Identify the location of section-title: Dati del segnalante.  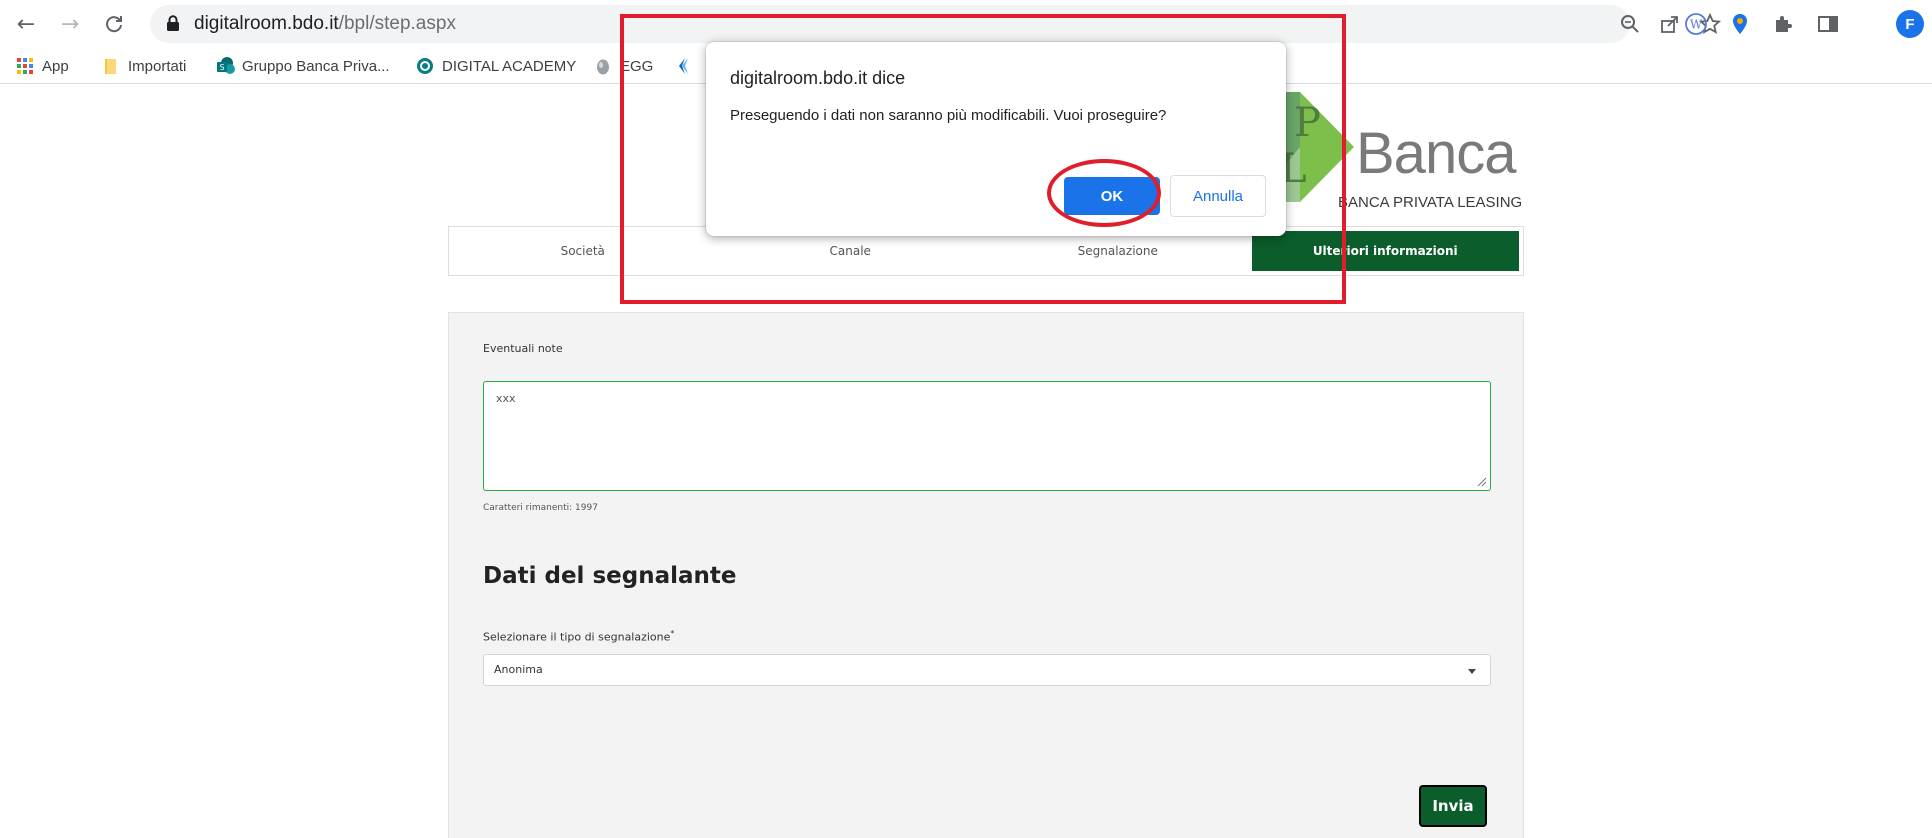
(610, 576).